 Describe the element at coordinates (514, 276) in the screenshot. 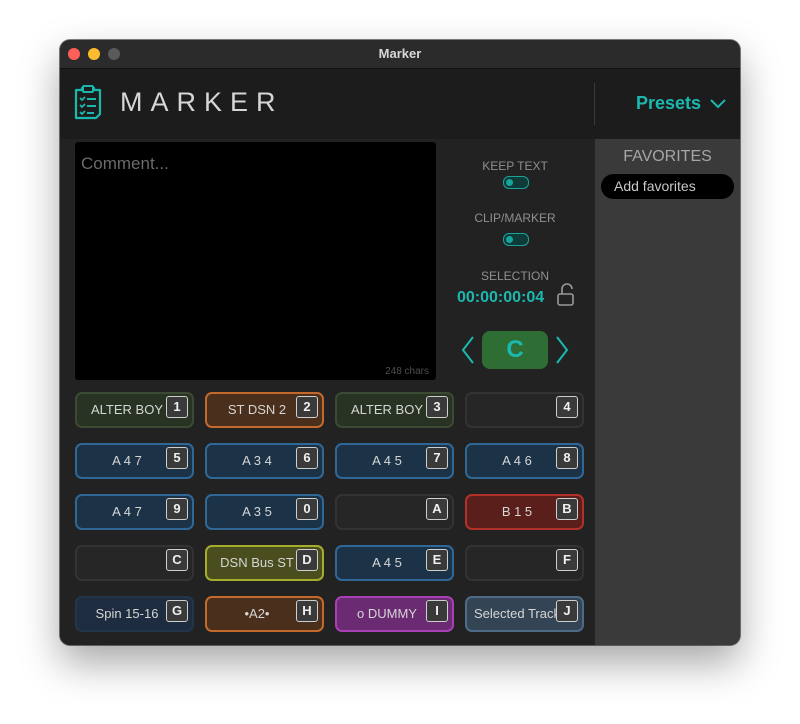

I see `selection-label: SELECTION` at that location.